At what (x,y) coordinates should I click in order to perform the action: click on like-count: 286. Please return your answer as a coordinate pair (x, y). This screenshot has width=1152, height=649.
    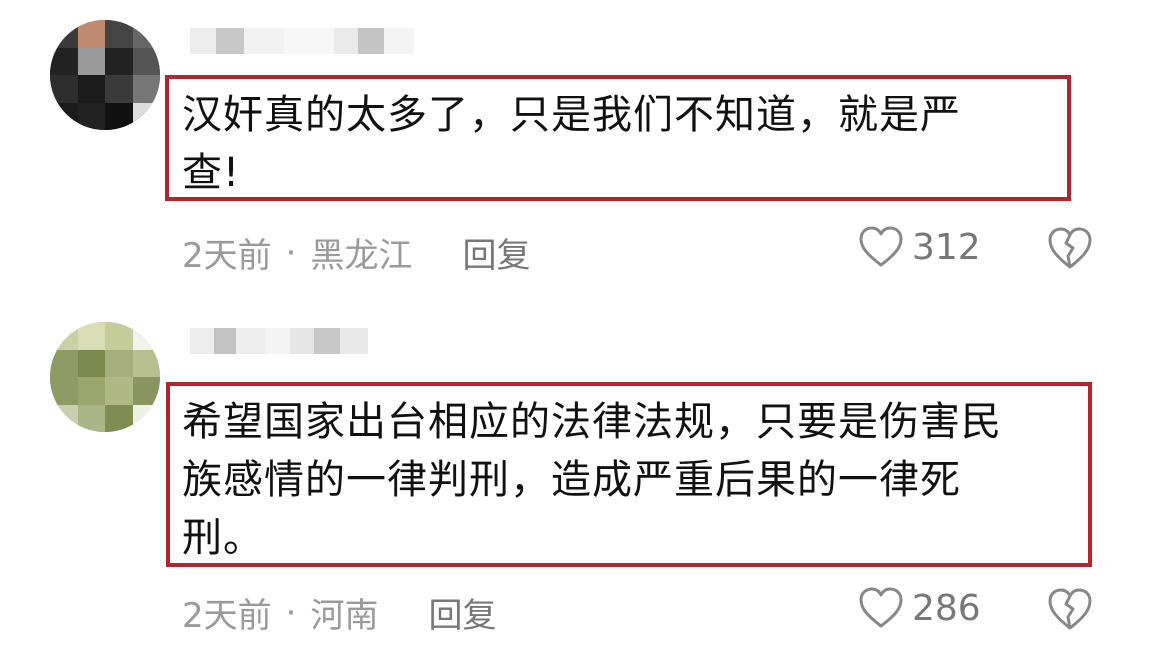
    Looking at the image, I should click on (946, 608).